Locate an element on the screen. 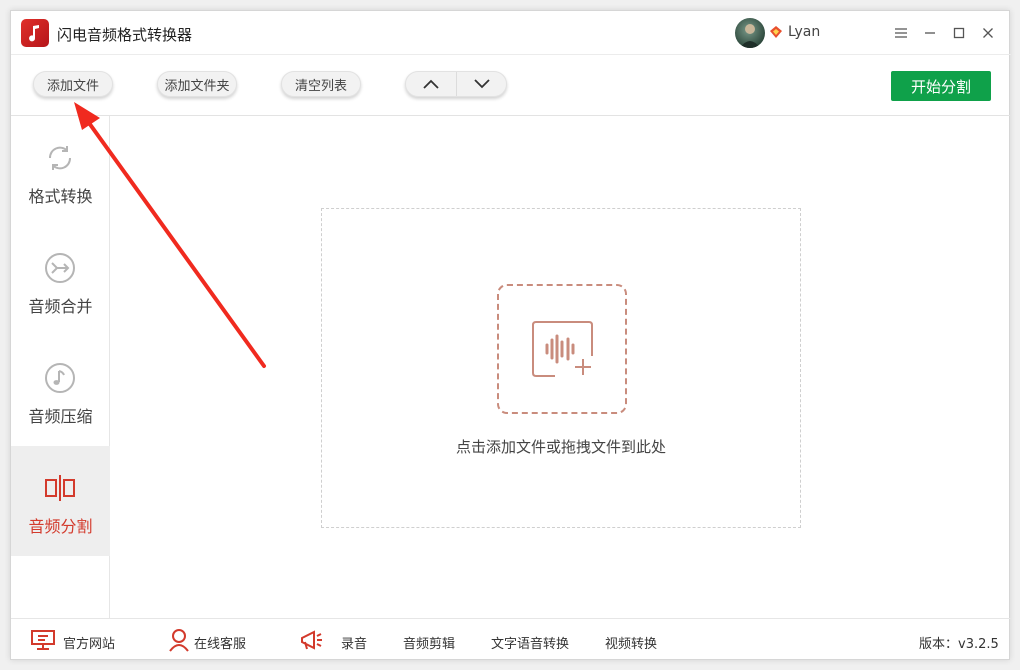 The image size is (1020, 670). sidebar-item-label: 音频分割 is located at coordinates (60, 526).